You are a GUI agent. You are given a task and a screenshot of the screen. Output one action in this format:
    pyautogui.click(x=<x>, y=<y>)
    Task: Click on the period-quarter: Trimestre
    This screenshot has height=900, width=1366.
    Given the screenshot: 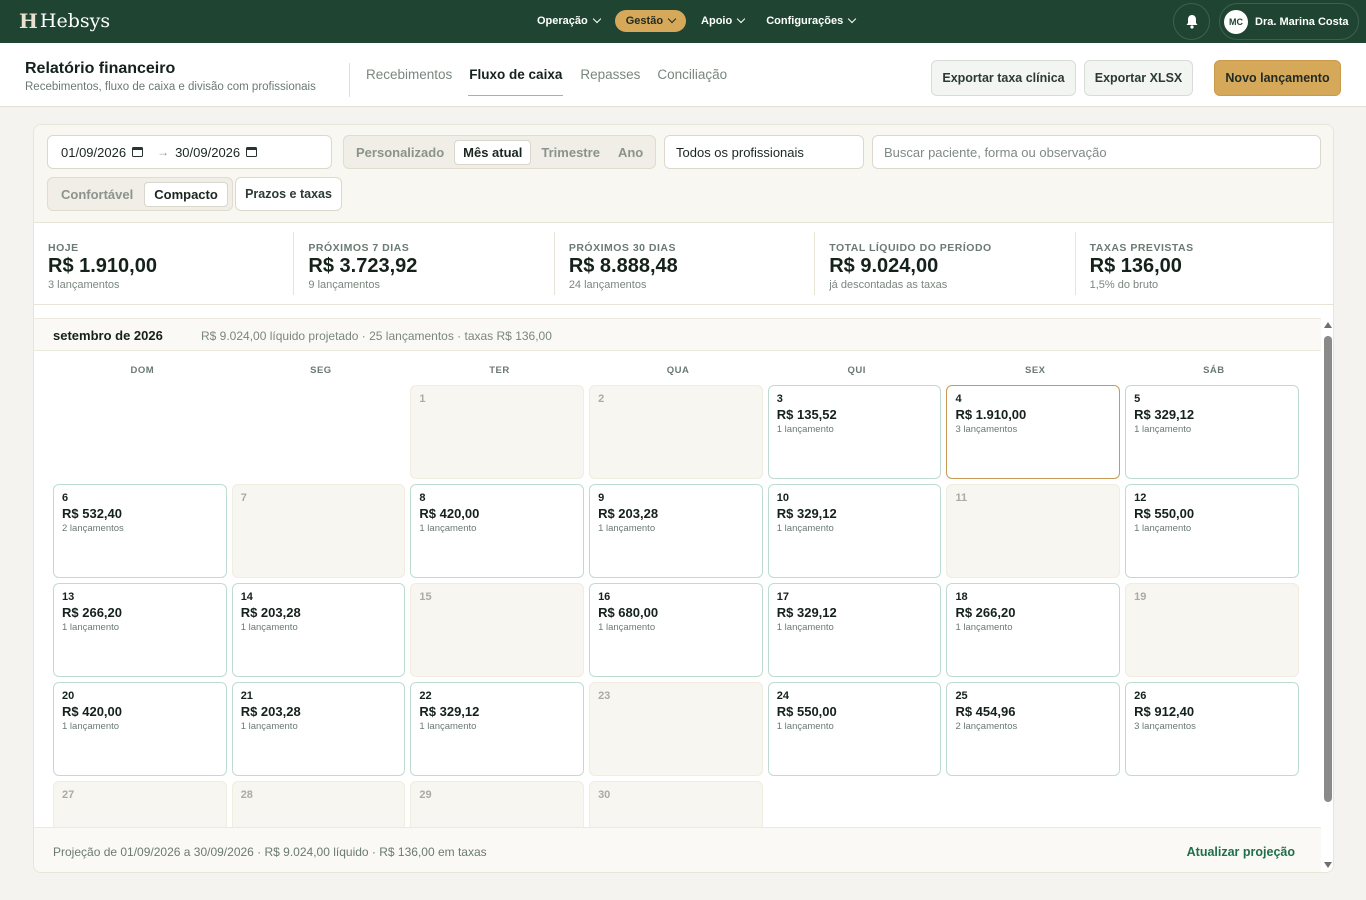 What is the action you would take?
    pyautogui.click(x=570, y=152)
    